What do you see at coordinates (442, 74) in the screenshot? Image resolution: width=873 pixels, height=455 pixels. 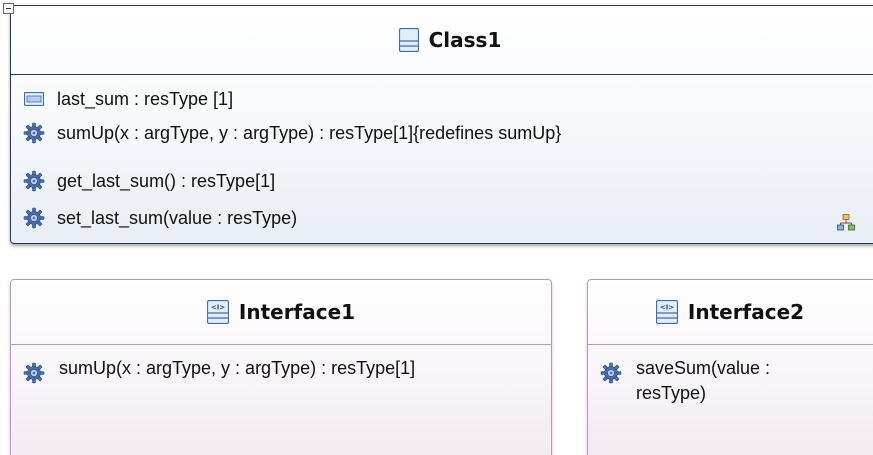 I see `class1-divider` at bounding box center [442, 74].